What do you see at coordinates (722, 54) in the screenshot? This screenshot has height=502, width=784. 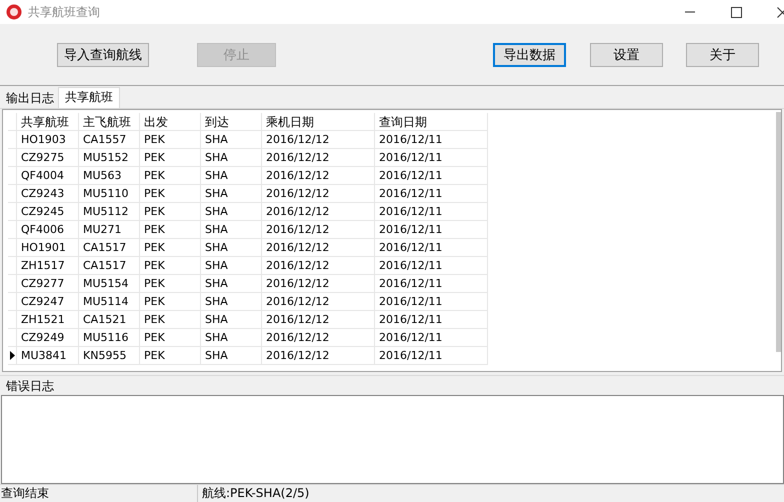 I see `toolbar-button: 关于` at bounding box center [722, 54].